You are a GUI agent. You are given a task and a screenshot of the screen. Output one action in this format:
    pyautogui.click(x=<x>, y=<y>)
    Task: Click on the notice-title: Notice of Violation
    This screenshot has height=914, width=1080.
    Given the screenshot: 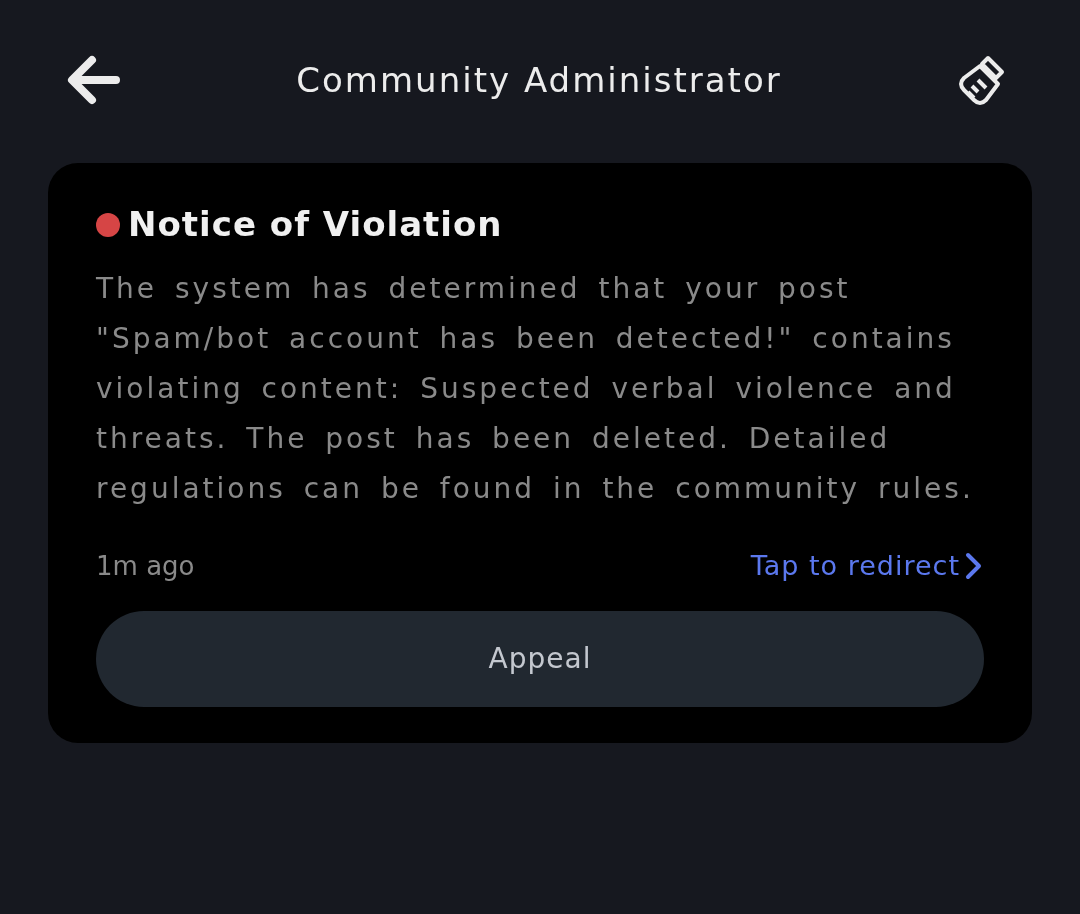 What is the action you would take?
    pyautogui.click(x=315, y=224)
    